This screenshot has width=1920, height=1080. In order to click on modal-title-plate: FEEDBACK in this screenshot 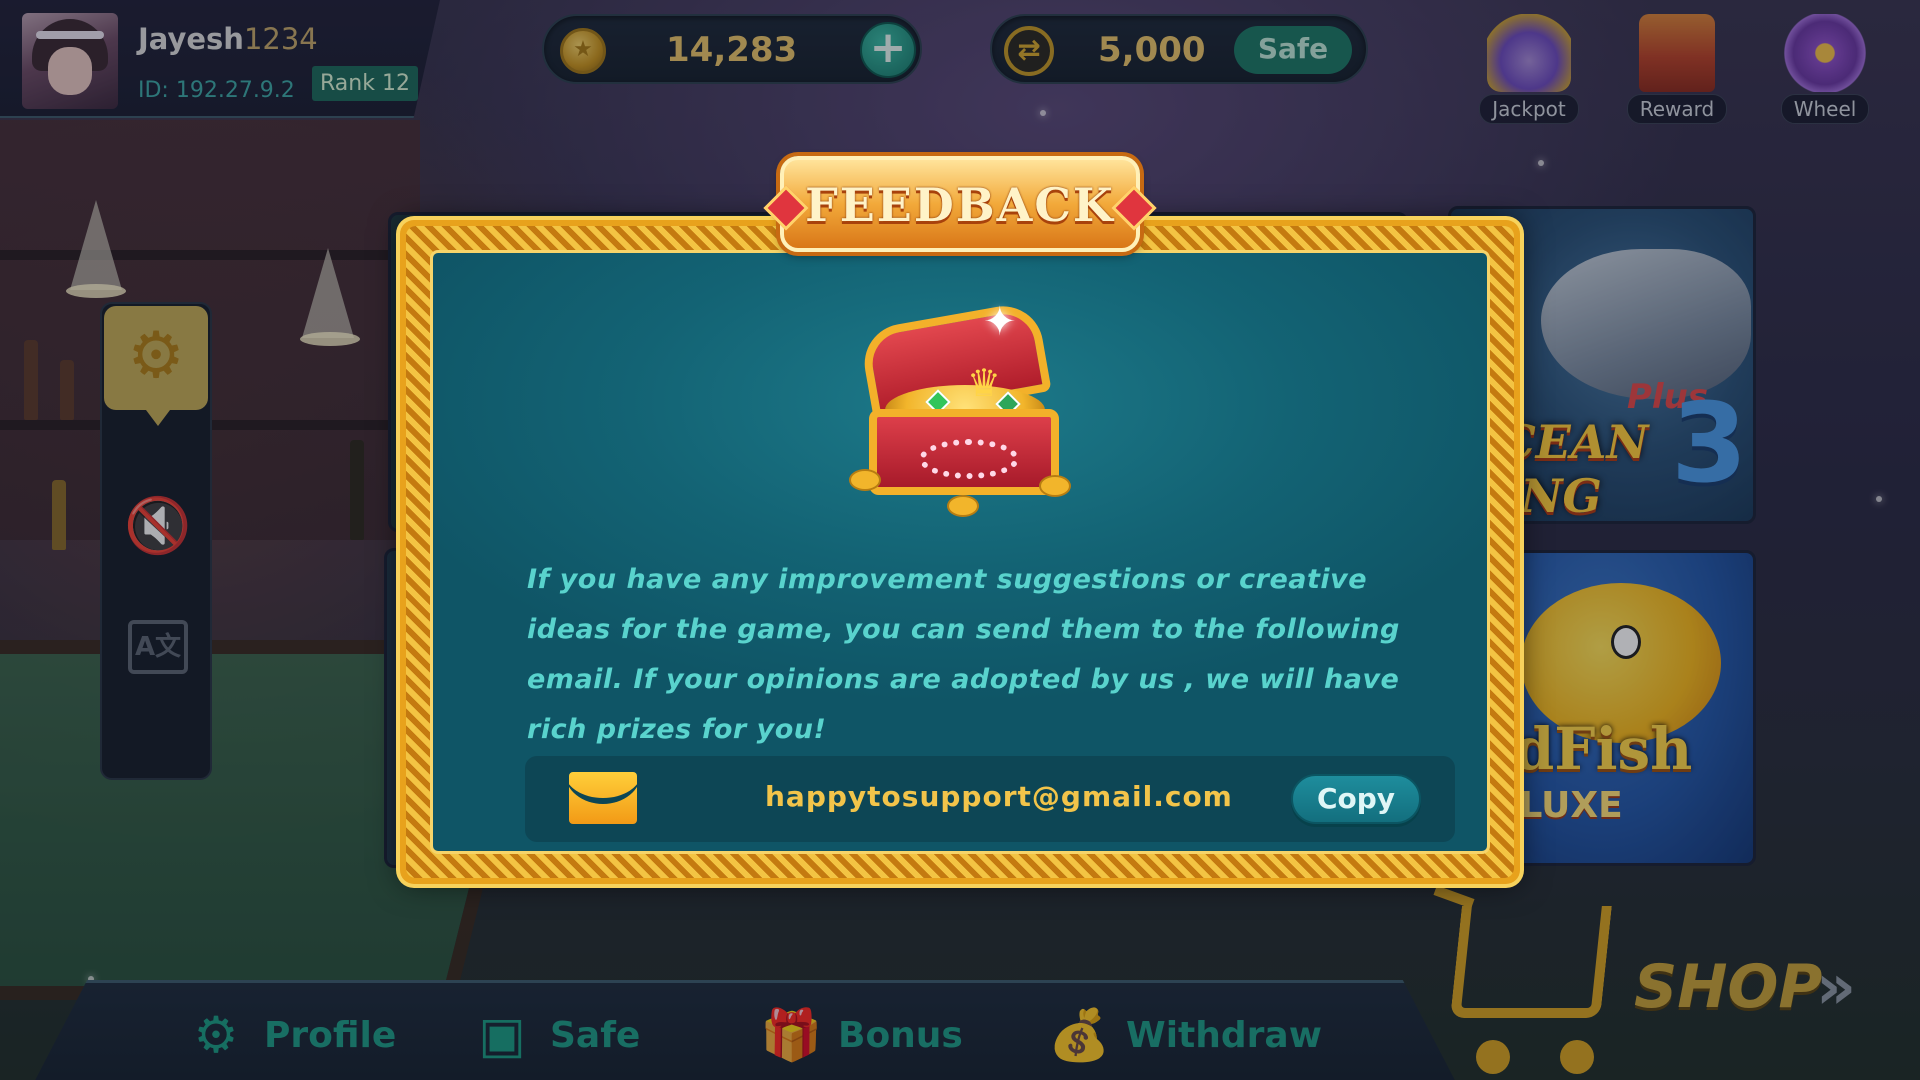, I will do `click(960, 204)`.